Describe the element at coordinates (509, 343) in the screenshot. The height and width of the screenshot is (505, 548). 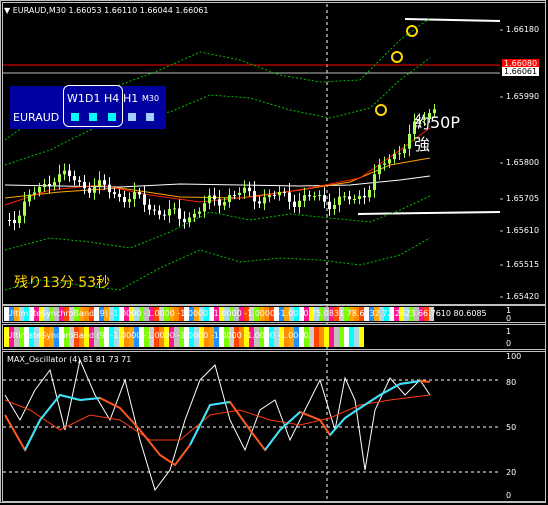
I see `usb2-scale-bottom: 0` at that location.